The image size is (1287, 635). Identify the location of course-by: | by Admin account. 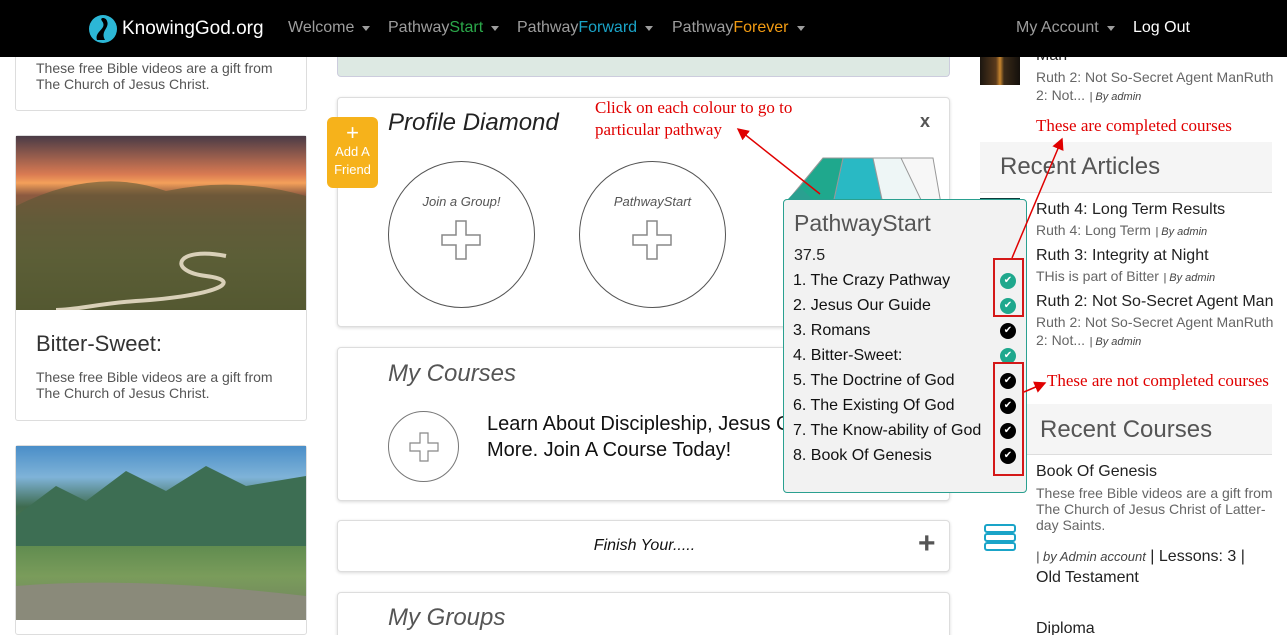
(1091, 556).